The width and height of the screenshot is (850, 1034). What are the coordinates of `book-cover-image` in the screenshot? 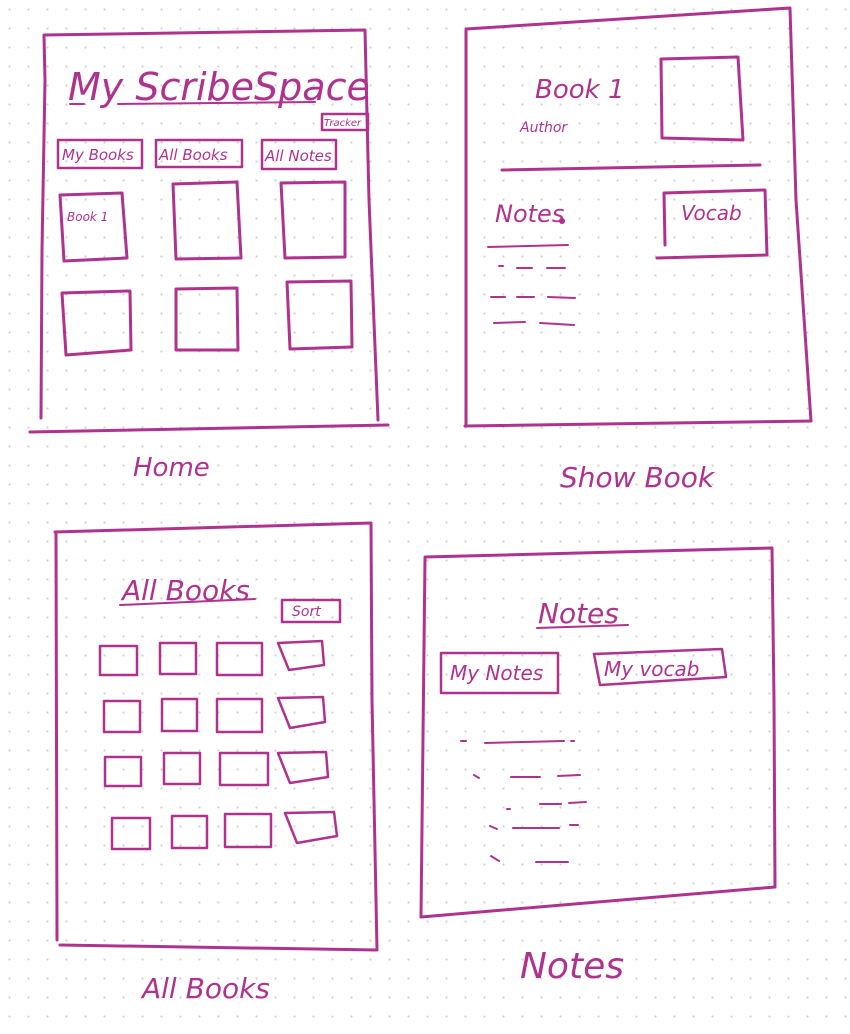 It's located at (702, 98).